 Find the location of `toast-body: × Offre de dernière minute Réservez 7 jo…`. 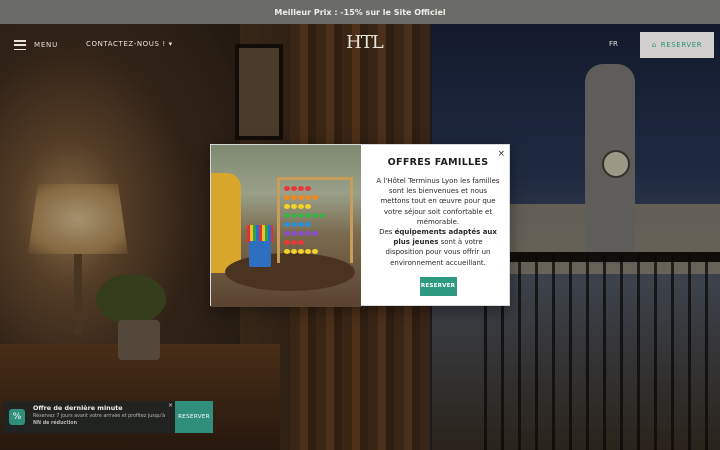

toast-body: × Offre de dernière minute Réservez 7 jo… is located at coordinates (103, 417).